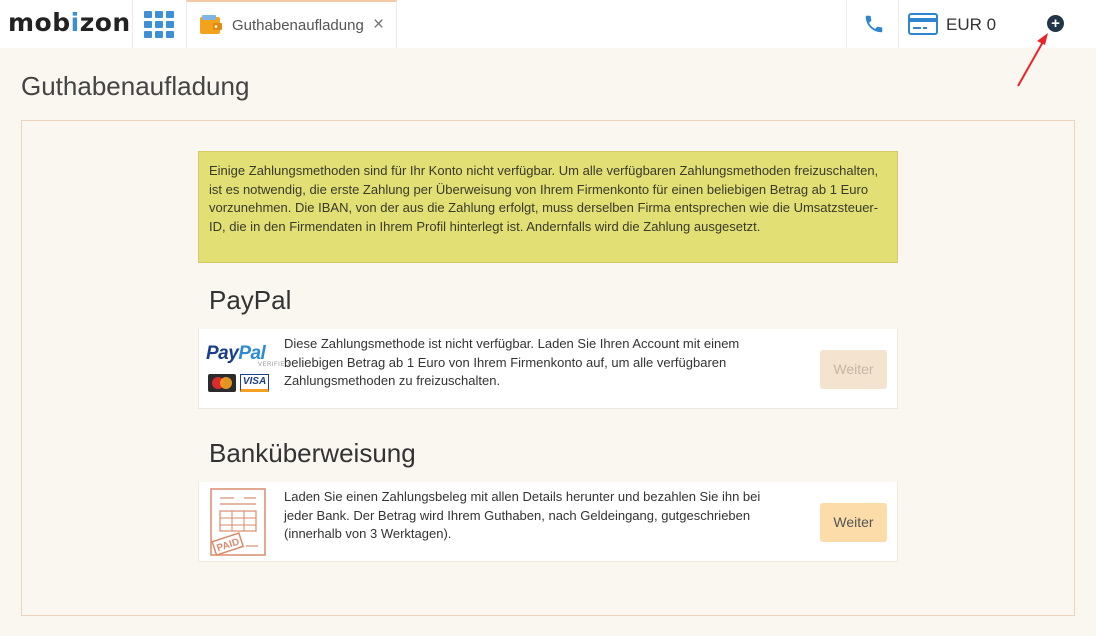 This screenshot has height=636, width=1096. I want to click on method-title: PayPal, so click(250, 300).